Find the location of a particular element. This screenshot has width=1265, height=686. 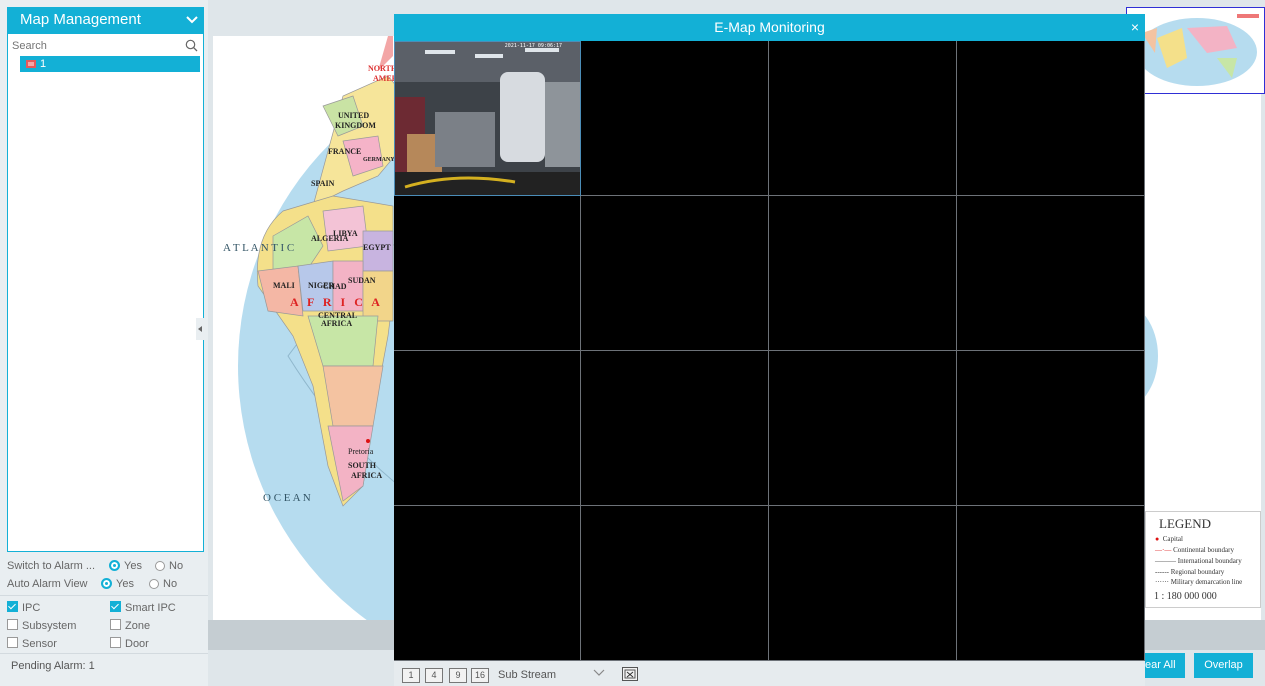

auto-alarm-yes: Yes is located at coordinates (117, 584).